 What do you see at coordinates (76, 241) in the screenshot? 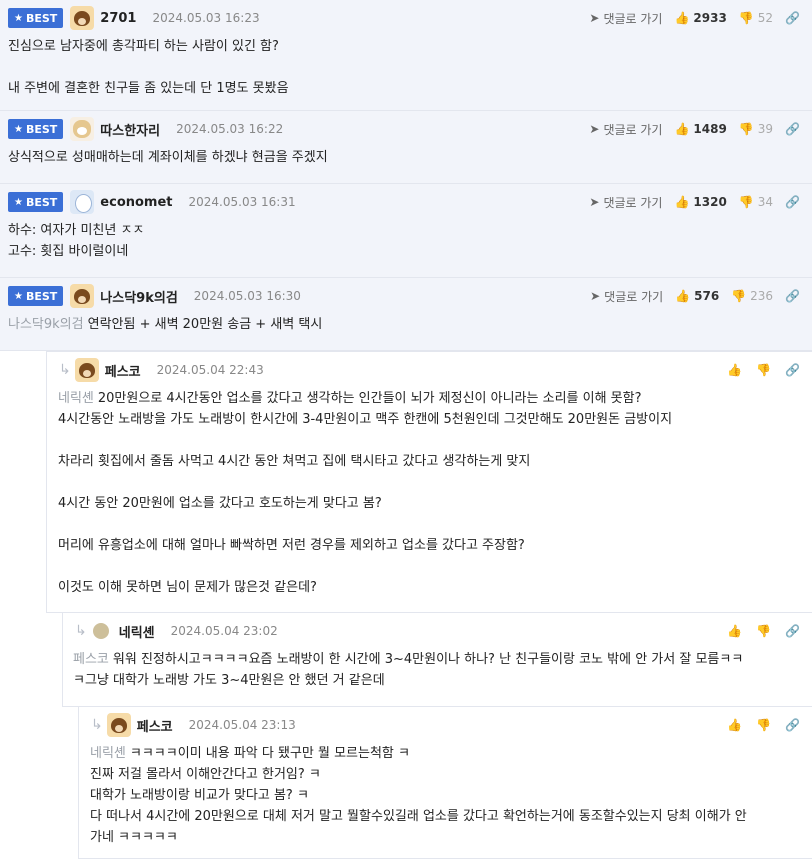
I see `comment-body: 하수: 여자가 미친년 ㅈㅈ 고수: 횟집 바이럴이네` at bounding box center [76, 241].